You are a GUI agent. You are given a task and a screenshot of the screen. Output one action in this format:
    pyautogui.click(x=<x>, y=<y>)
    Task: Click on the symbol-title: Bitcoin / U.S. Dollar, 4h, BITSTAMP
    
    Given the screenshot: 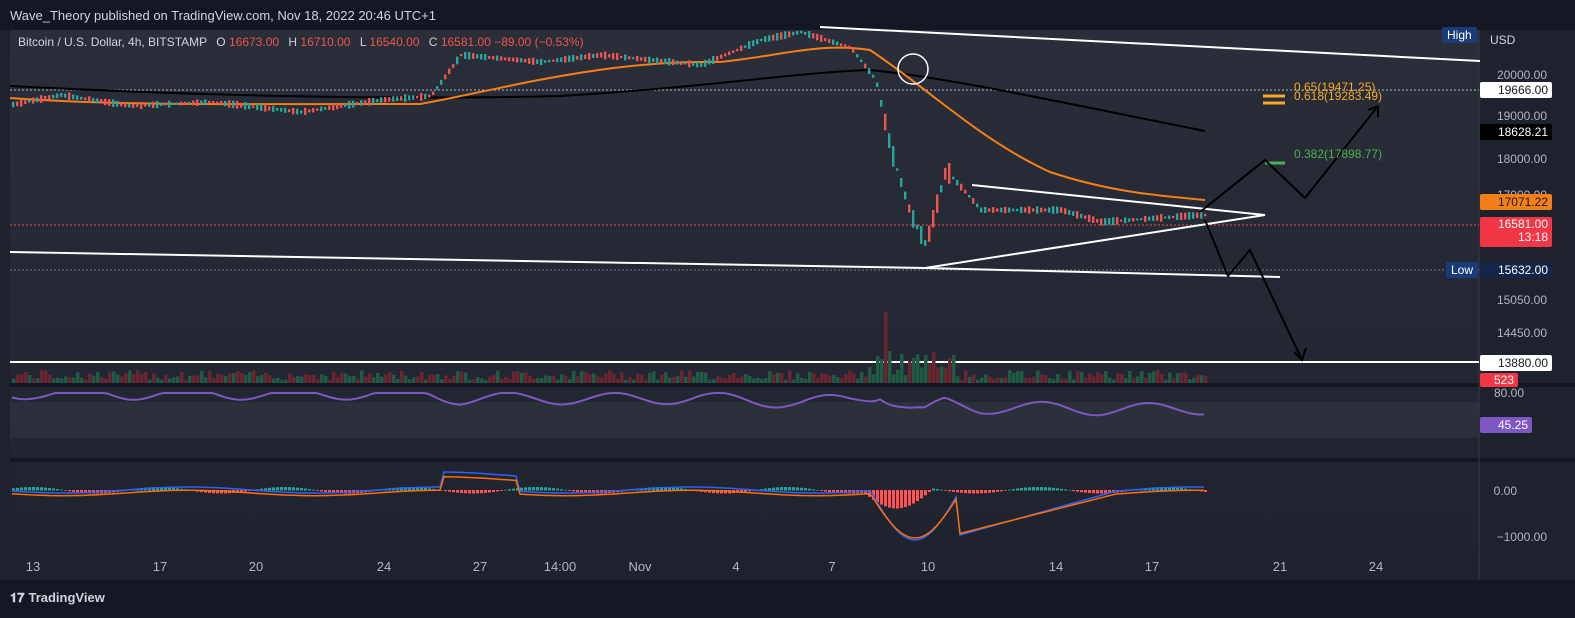 What is the action you would take?
    pyautogui.click(x=112, y=42)
    